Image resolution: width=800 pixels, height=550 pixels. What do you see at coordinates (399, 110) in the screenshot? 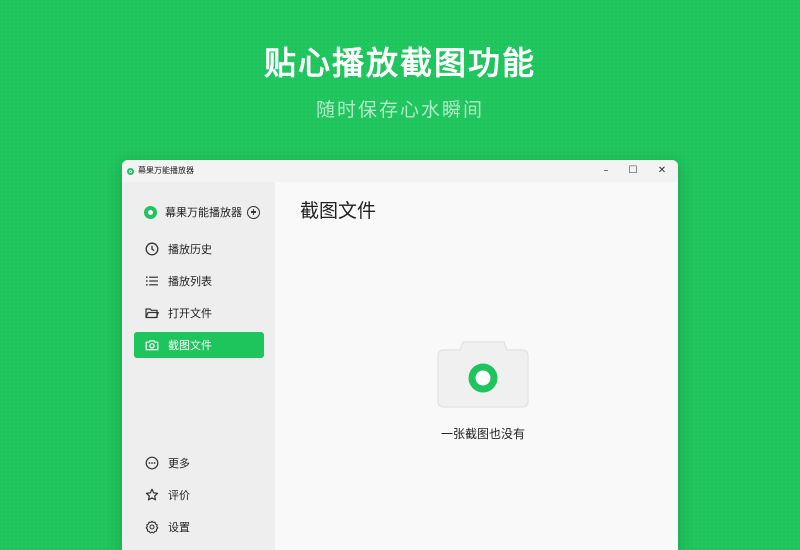
I see `promo-subline: 随时保存心水瞬间` at bounding box center [399, 110].